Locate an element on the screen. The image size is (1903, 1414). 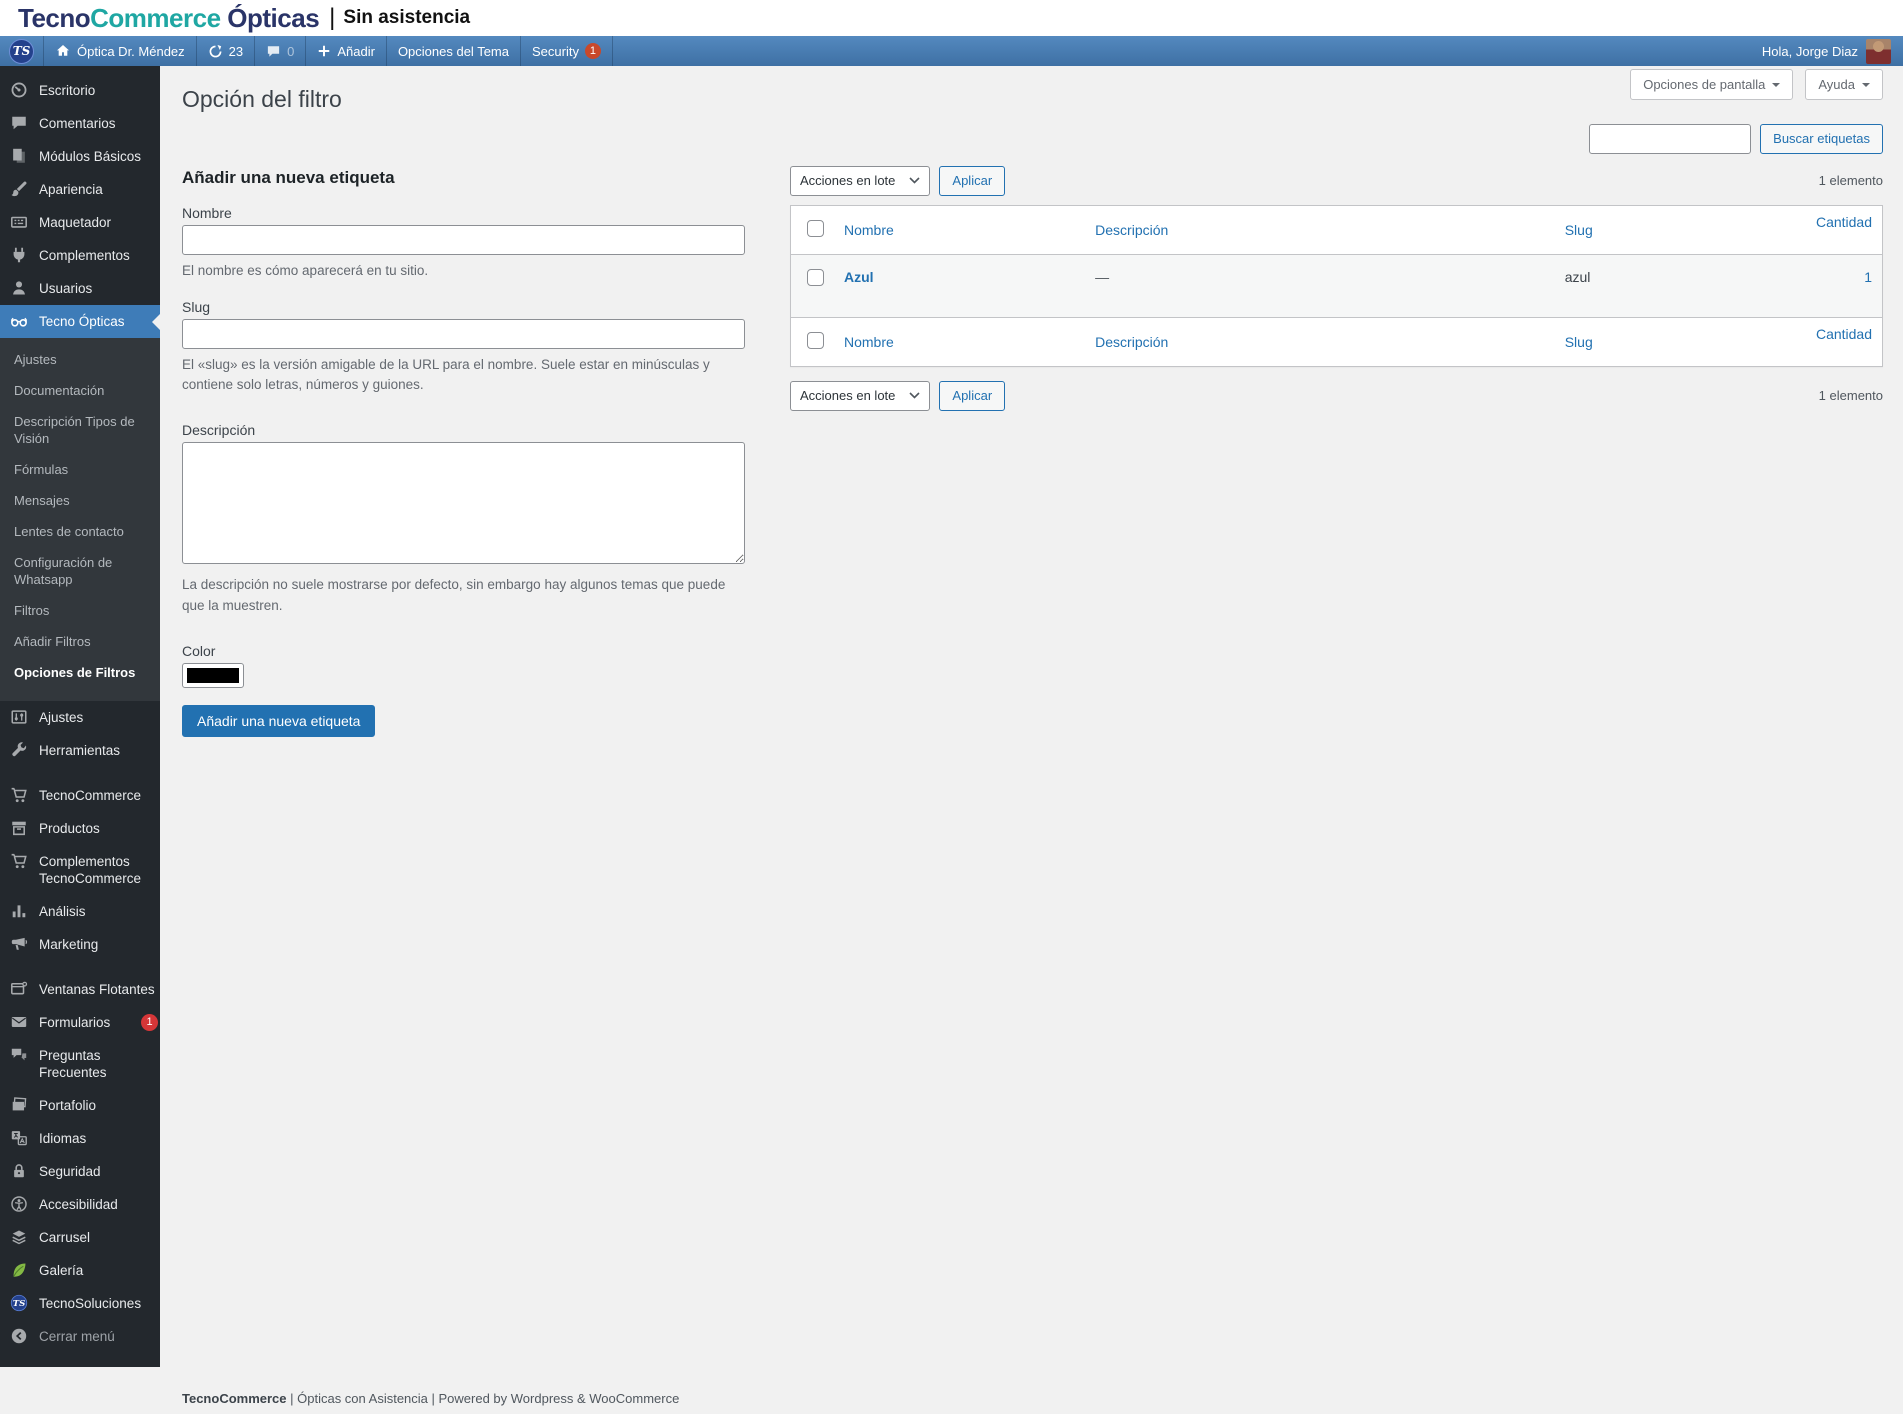
slug-input is located at coordinates (463, 333).